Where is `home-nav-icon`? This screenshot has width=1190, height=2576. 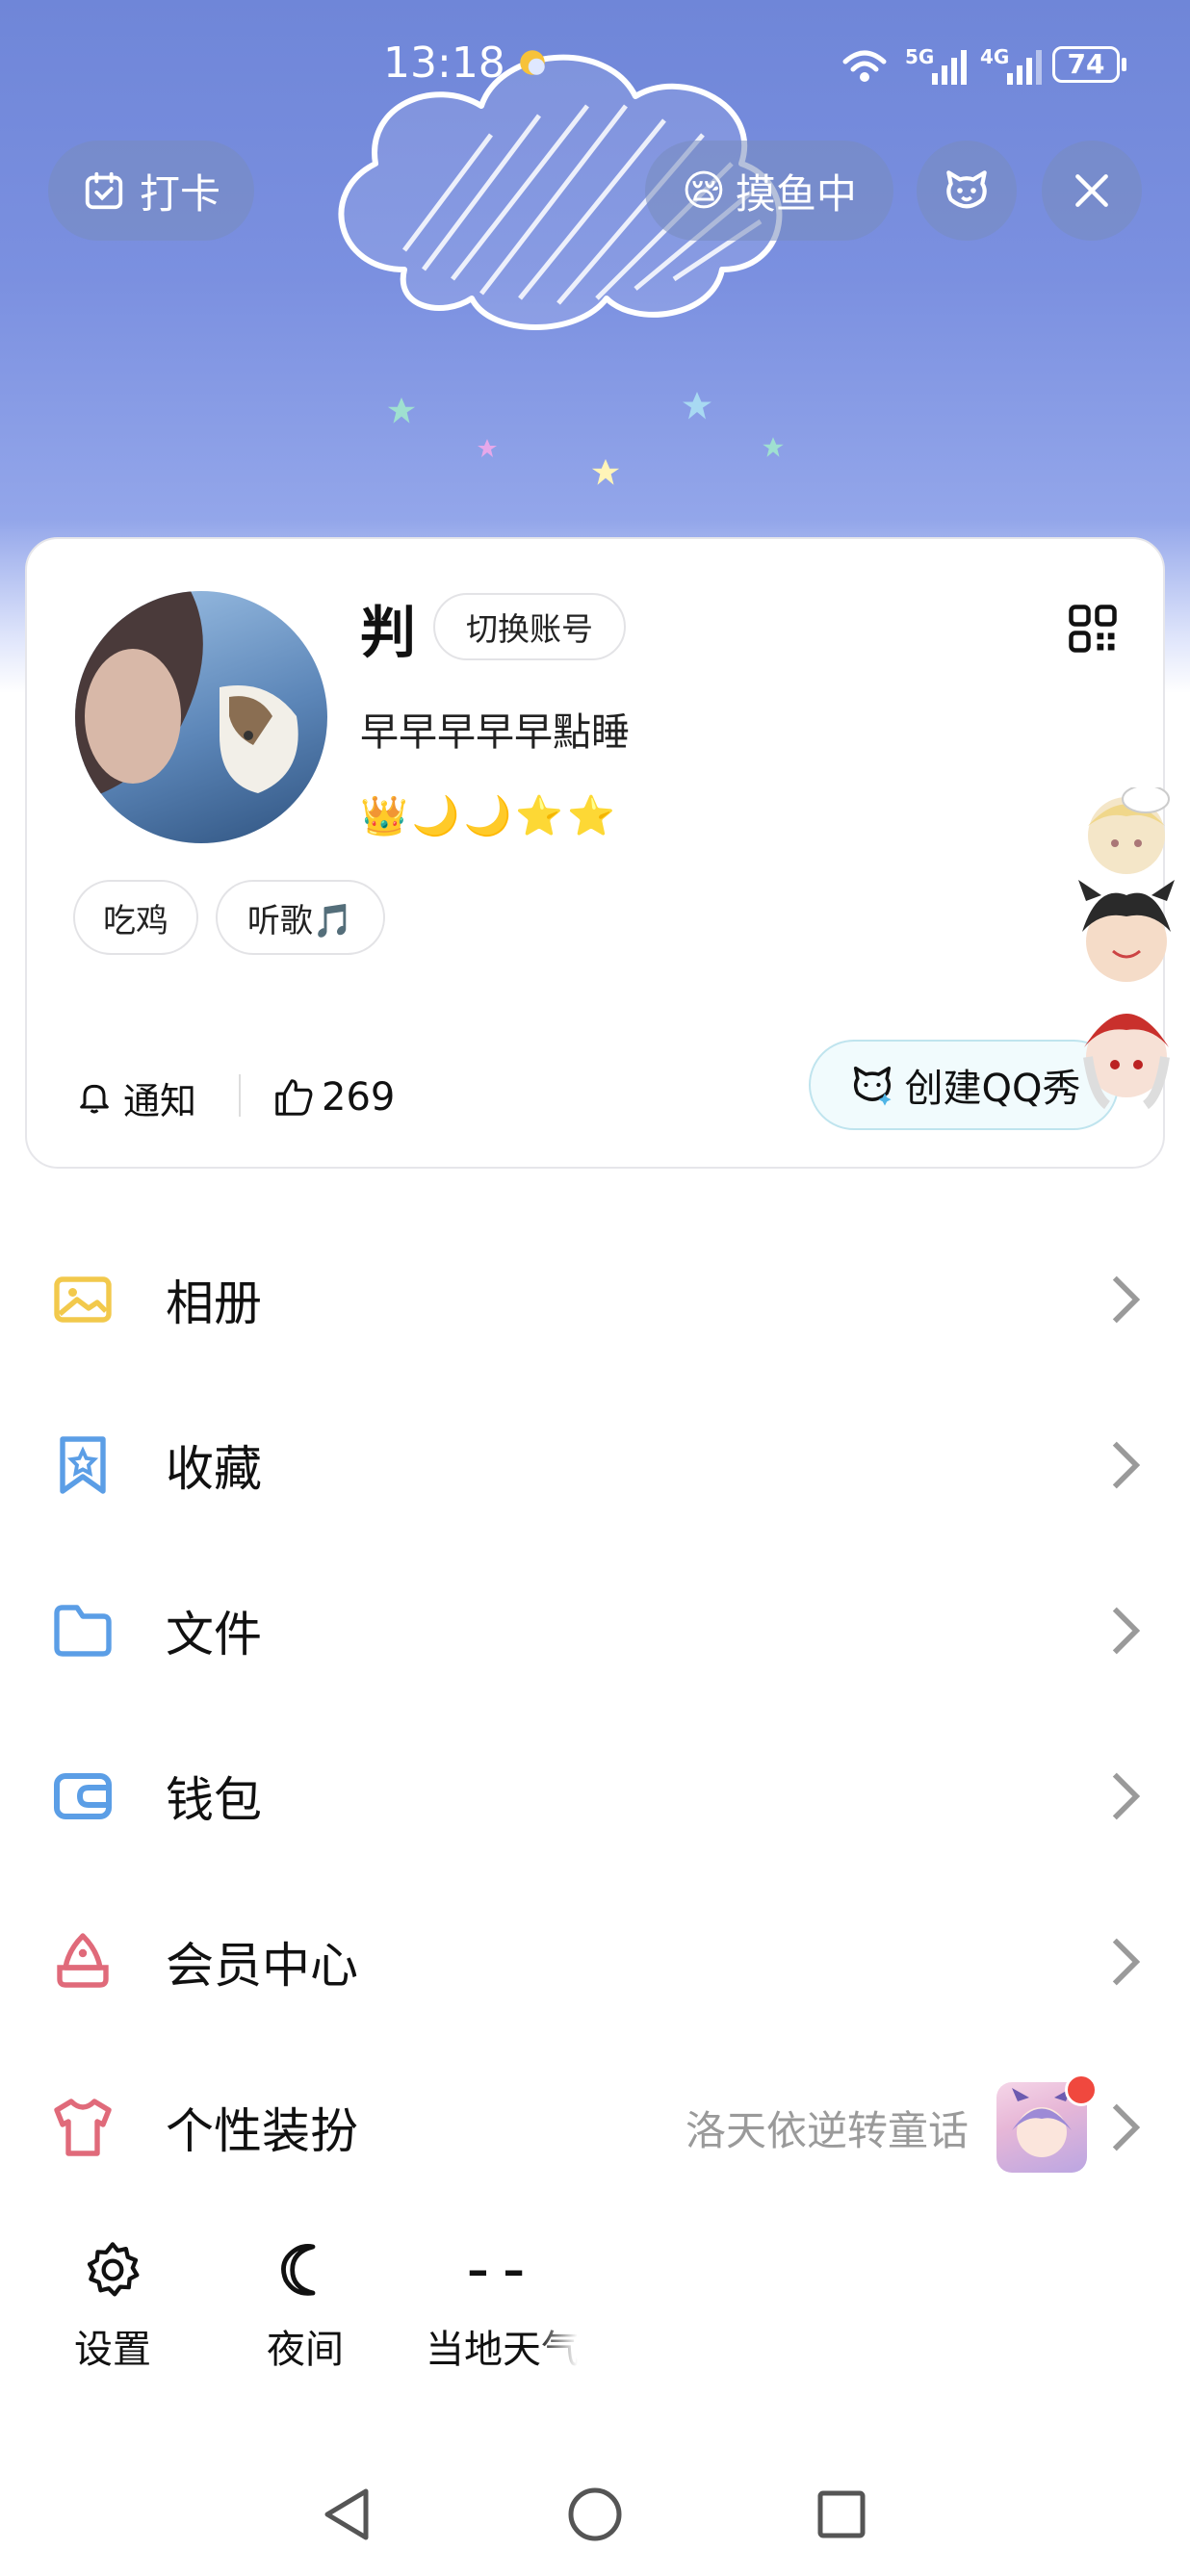
home-nav-icon is located at coordinates (595, 2514).